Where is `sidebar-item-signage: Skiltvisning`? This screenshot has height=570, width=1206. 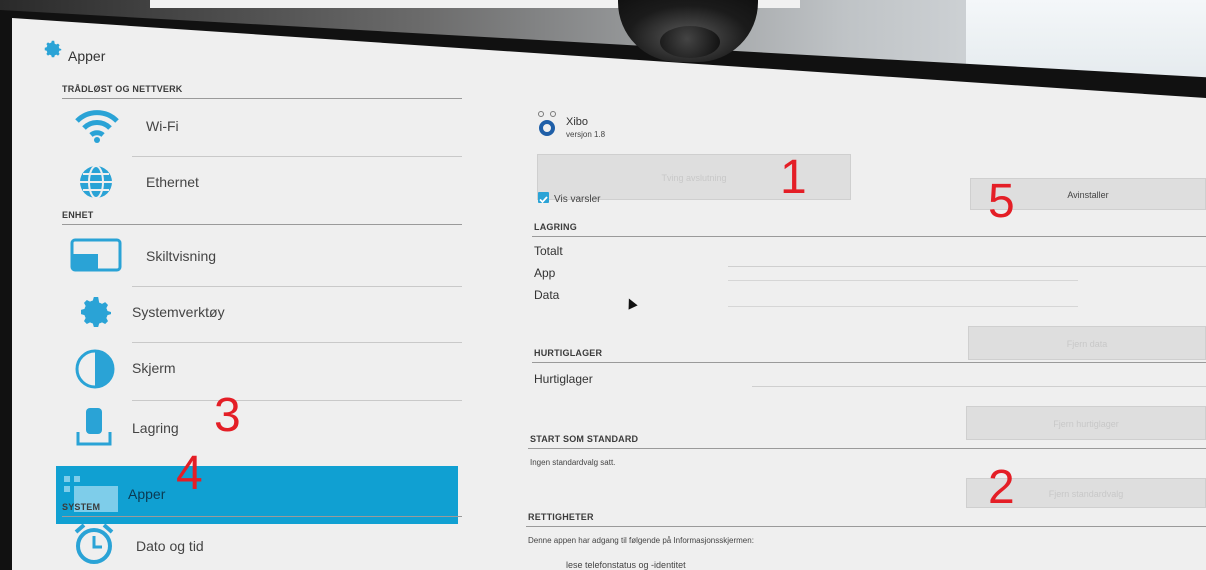 sidebar-item-signage: Skiltvisning is located at coordinates (262, 256).